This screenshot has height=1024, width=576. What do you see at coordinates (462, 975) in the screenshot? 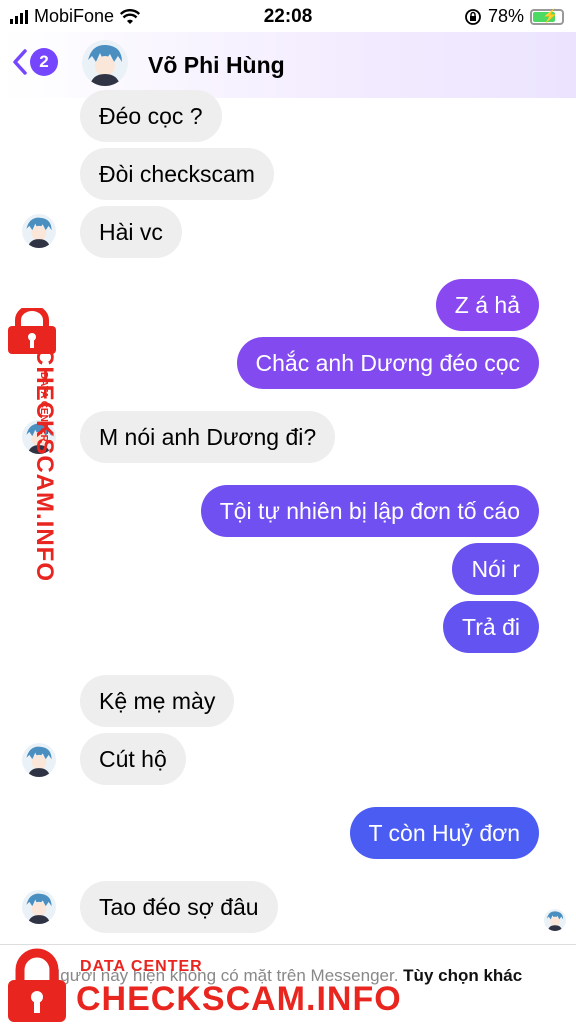
I see `more-options-link: Tùy chọn khác` at bounding box center [462, 975].